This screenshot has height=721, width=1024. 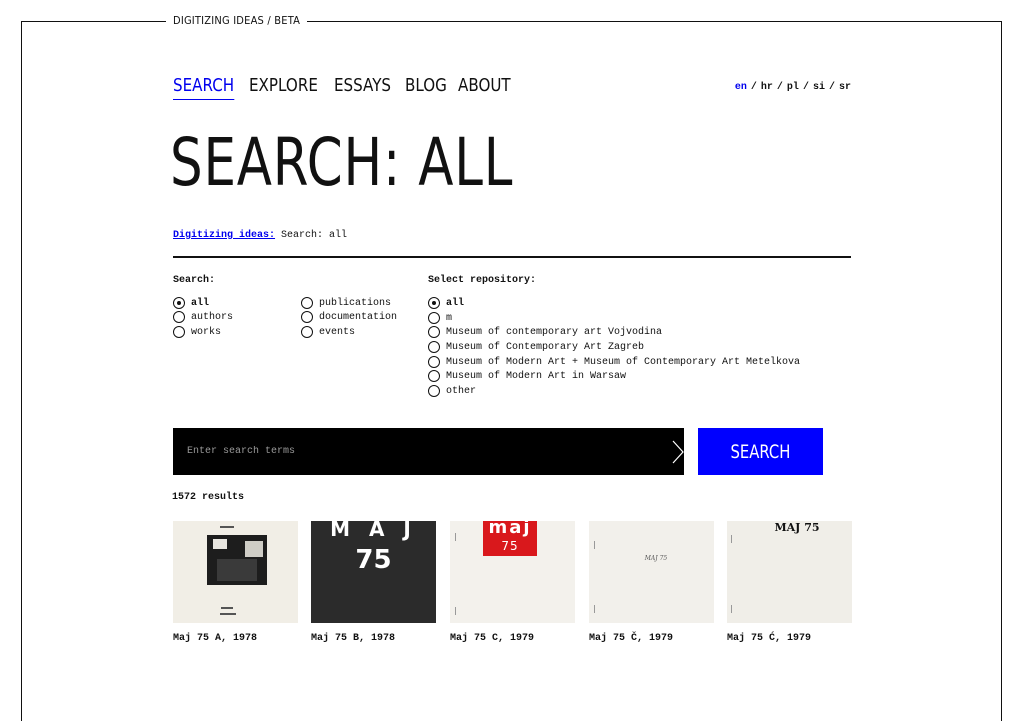 I want to click on radio-label: authors, so click(x=212, y=317).